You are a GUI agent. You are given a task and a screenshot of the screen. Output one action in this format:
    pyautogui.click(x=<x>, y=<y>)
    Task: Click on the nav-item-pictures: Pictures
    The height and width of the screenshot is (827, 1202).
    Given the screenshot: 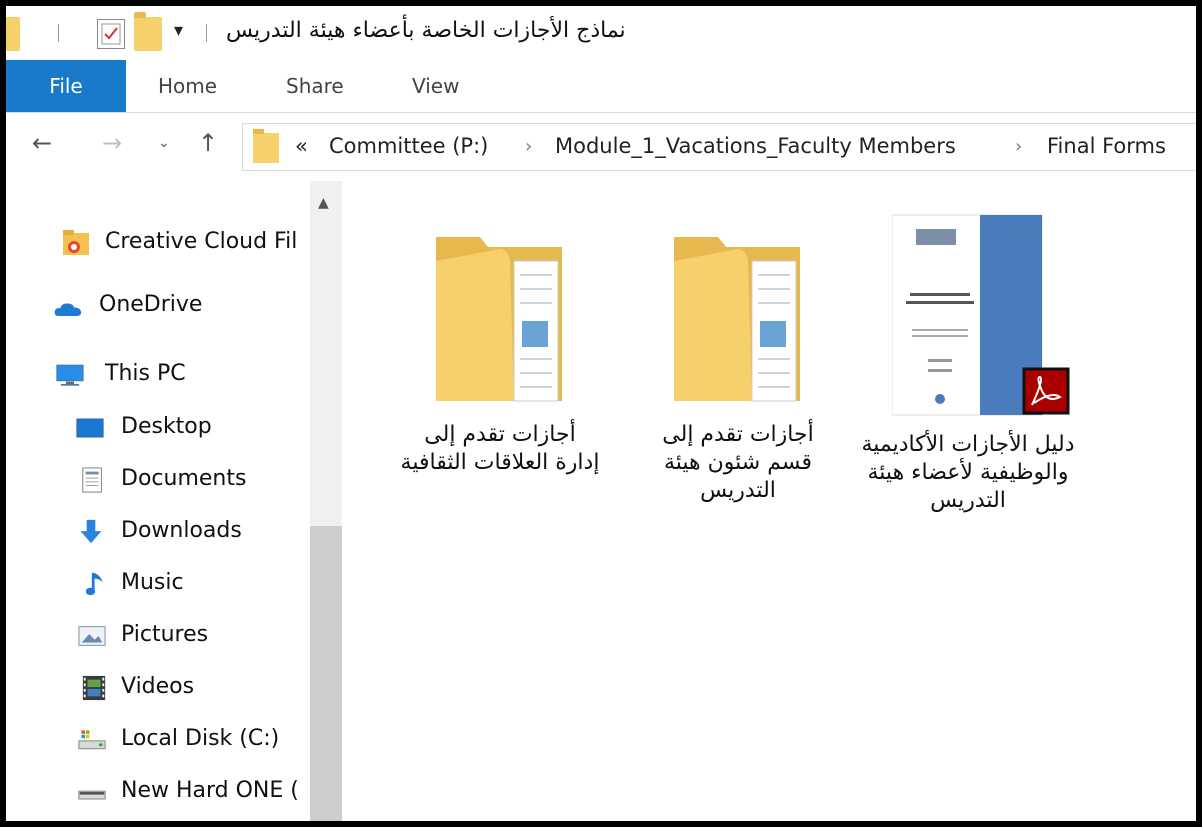 What is the action you would take?
    pyautogui.click(x=156, y=638)
    